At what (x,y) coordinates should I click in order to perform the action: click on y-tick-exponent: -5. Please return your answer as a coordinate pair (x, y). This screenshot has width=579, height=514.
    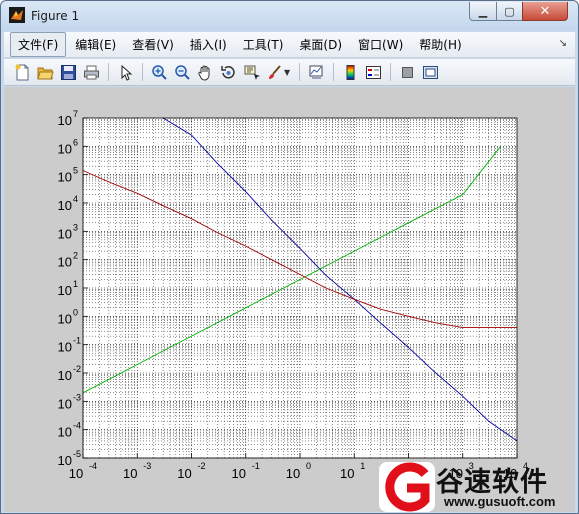
    Looking at the image, I should click on (77, 454).